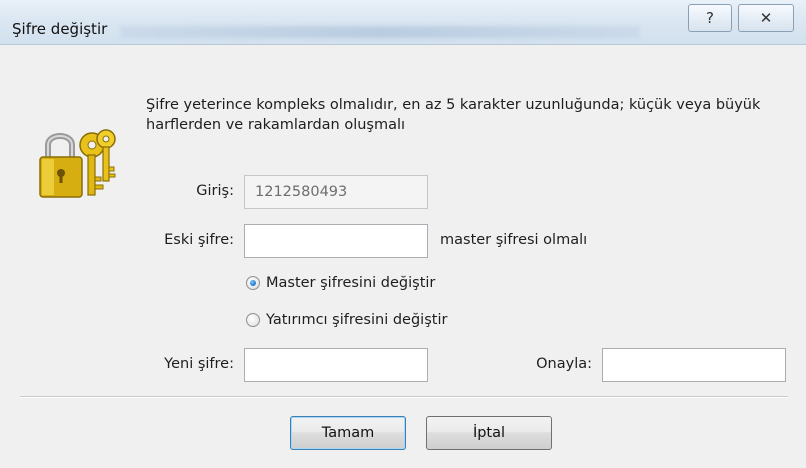  What do you see at coordinates (60, 29) in the screenshot?
I see `dialog-title: Şifre değiştir` at bounding box center [60, 29].